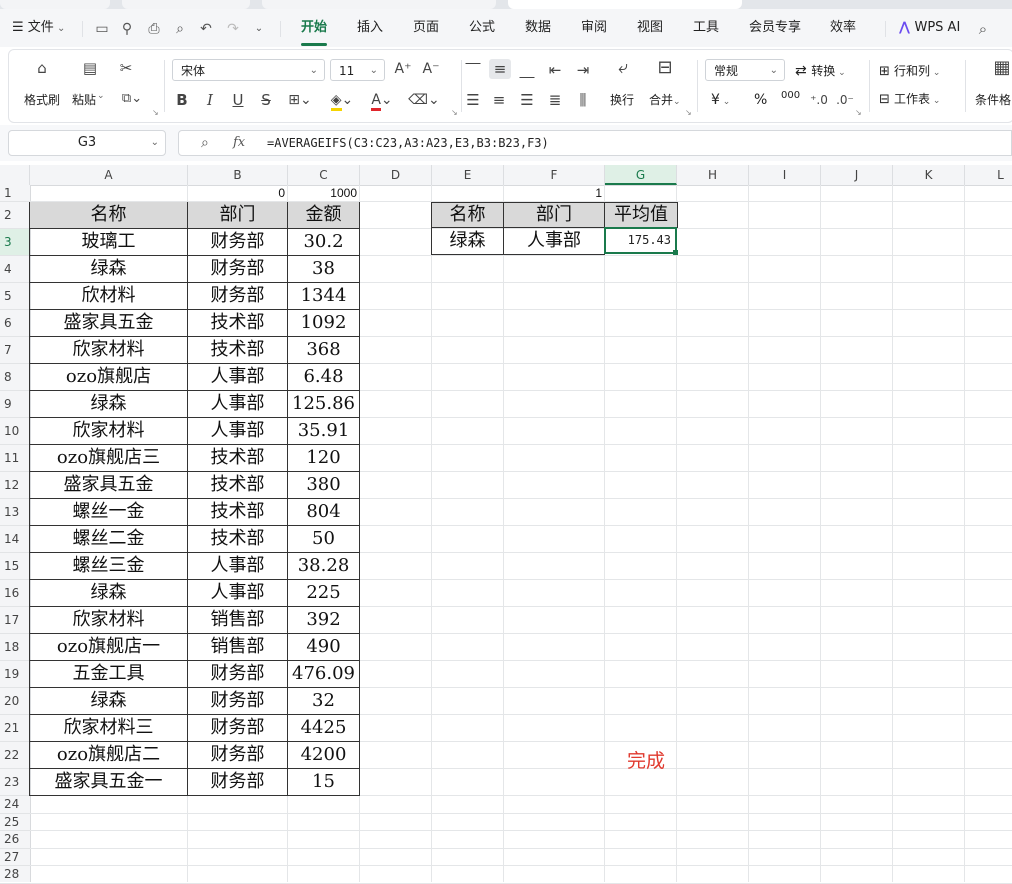  What do you see at coordinates (324, 242) in the screenshot?
I see `table-cell: 30.2` at bounding box center [324, 242].